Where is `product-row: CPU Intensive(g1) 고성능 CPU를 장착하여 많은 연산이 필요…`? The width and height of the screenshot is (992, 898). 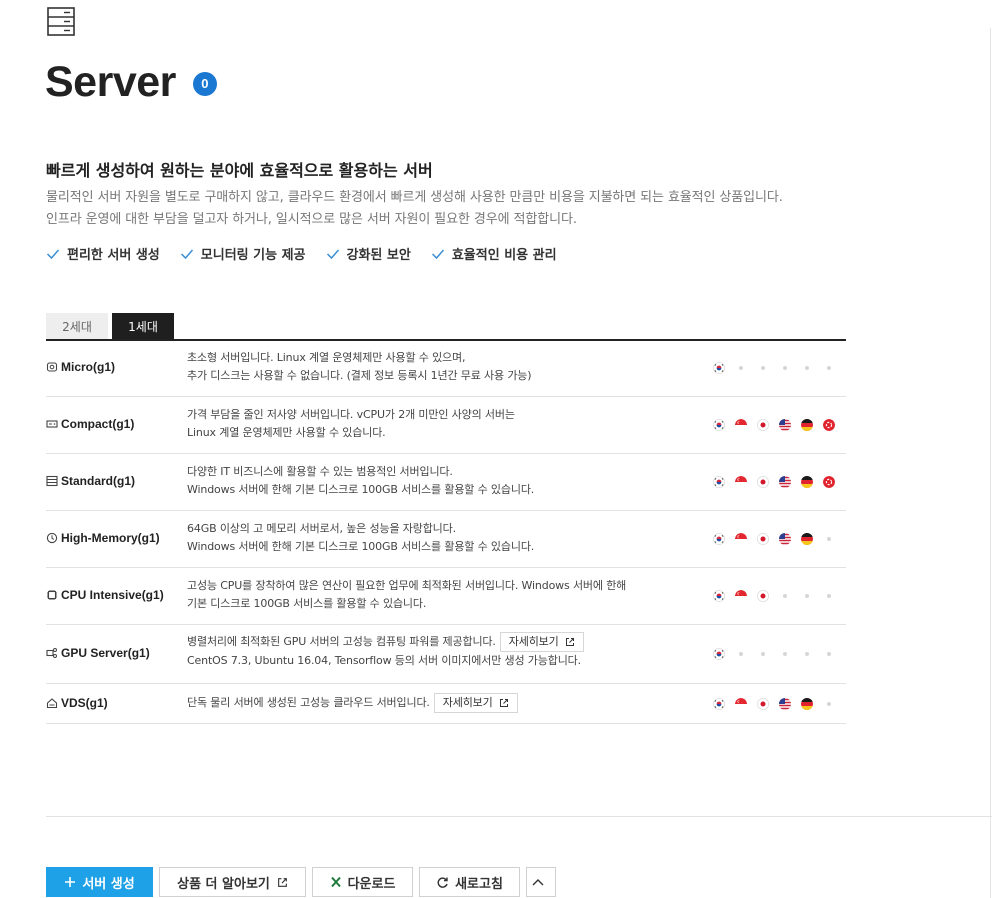 product-row: CPU Intensive(g1) 고성능 CPU를 장착하여 많은 연산이 필요… is located at coordinates (446, 596).